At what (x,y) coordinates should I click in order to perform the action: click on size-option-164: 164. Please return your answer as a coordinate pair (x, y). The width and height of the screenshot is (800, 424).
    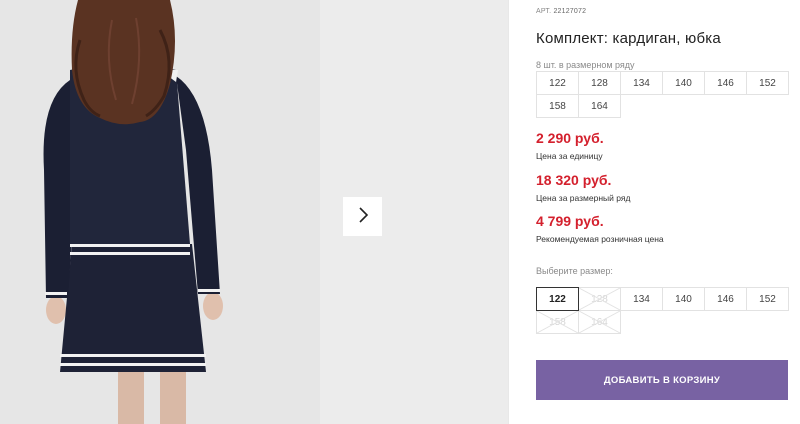
    Looking at the image, I should click on (599, 322).